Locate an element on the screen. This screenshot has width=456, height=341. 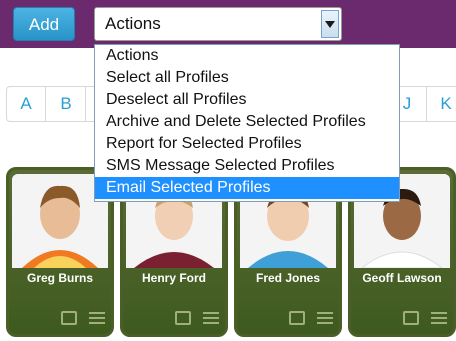
alphabet-letter-k: K is located at coordinates (441, 104).